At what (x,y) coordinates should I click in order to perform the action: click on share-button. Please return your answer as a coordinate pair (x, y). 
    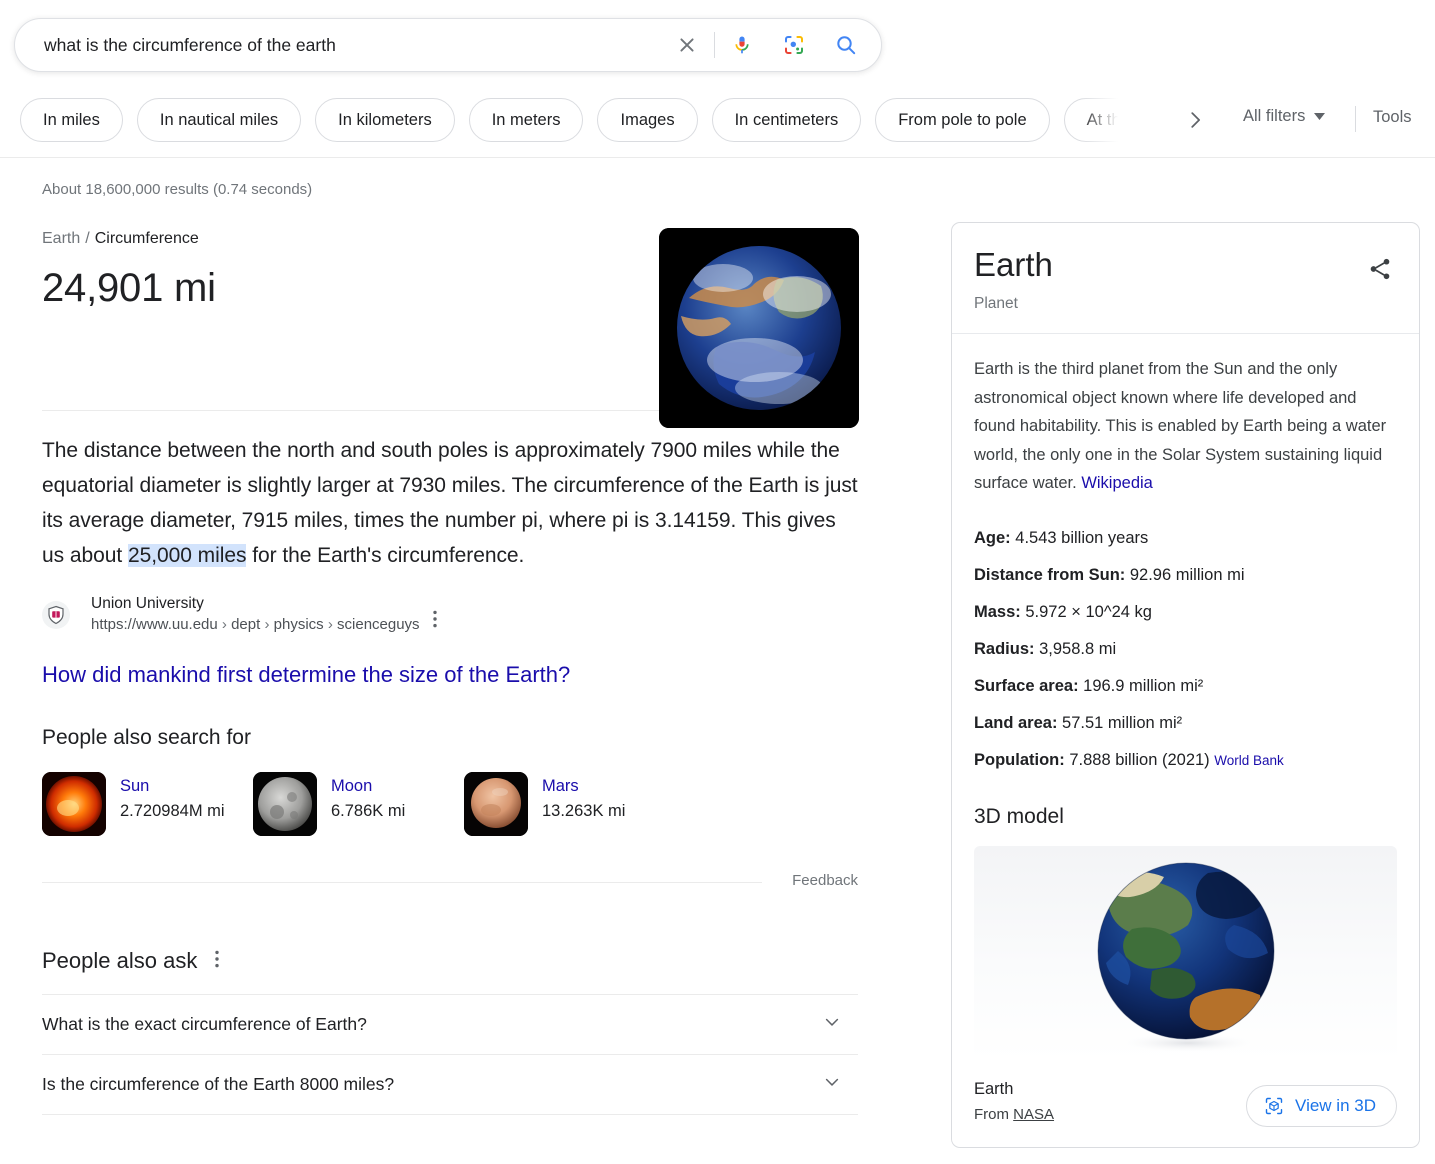
    Looking at the image, I should click on (1380, 271).